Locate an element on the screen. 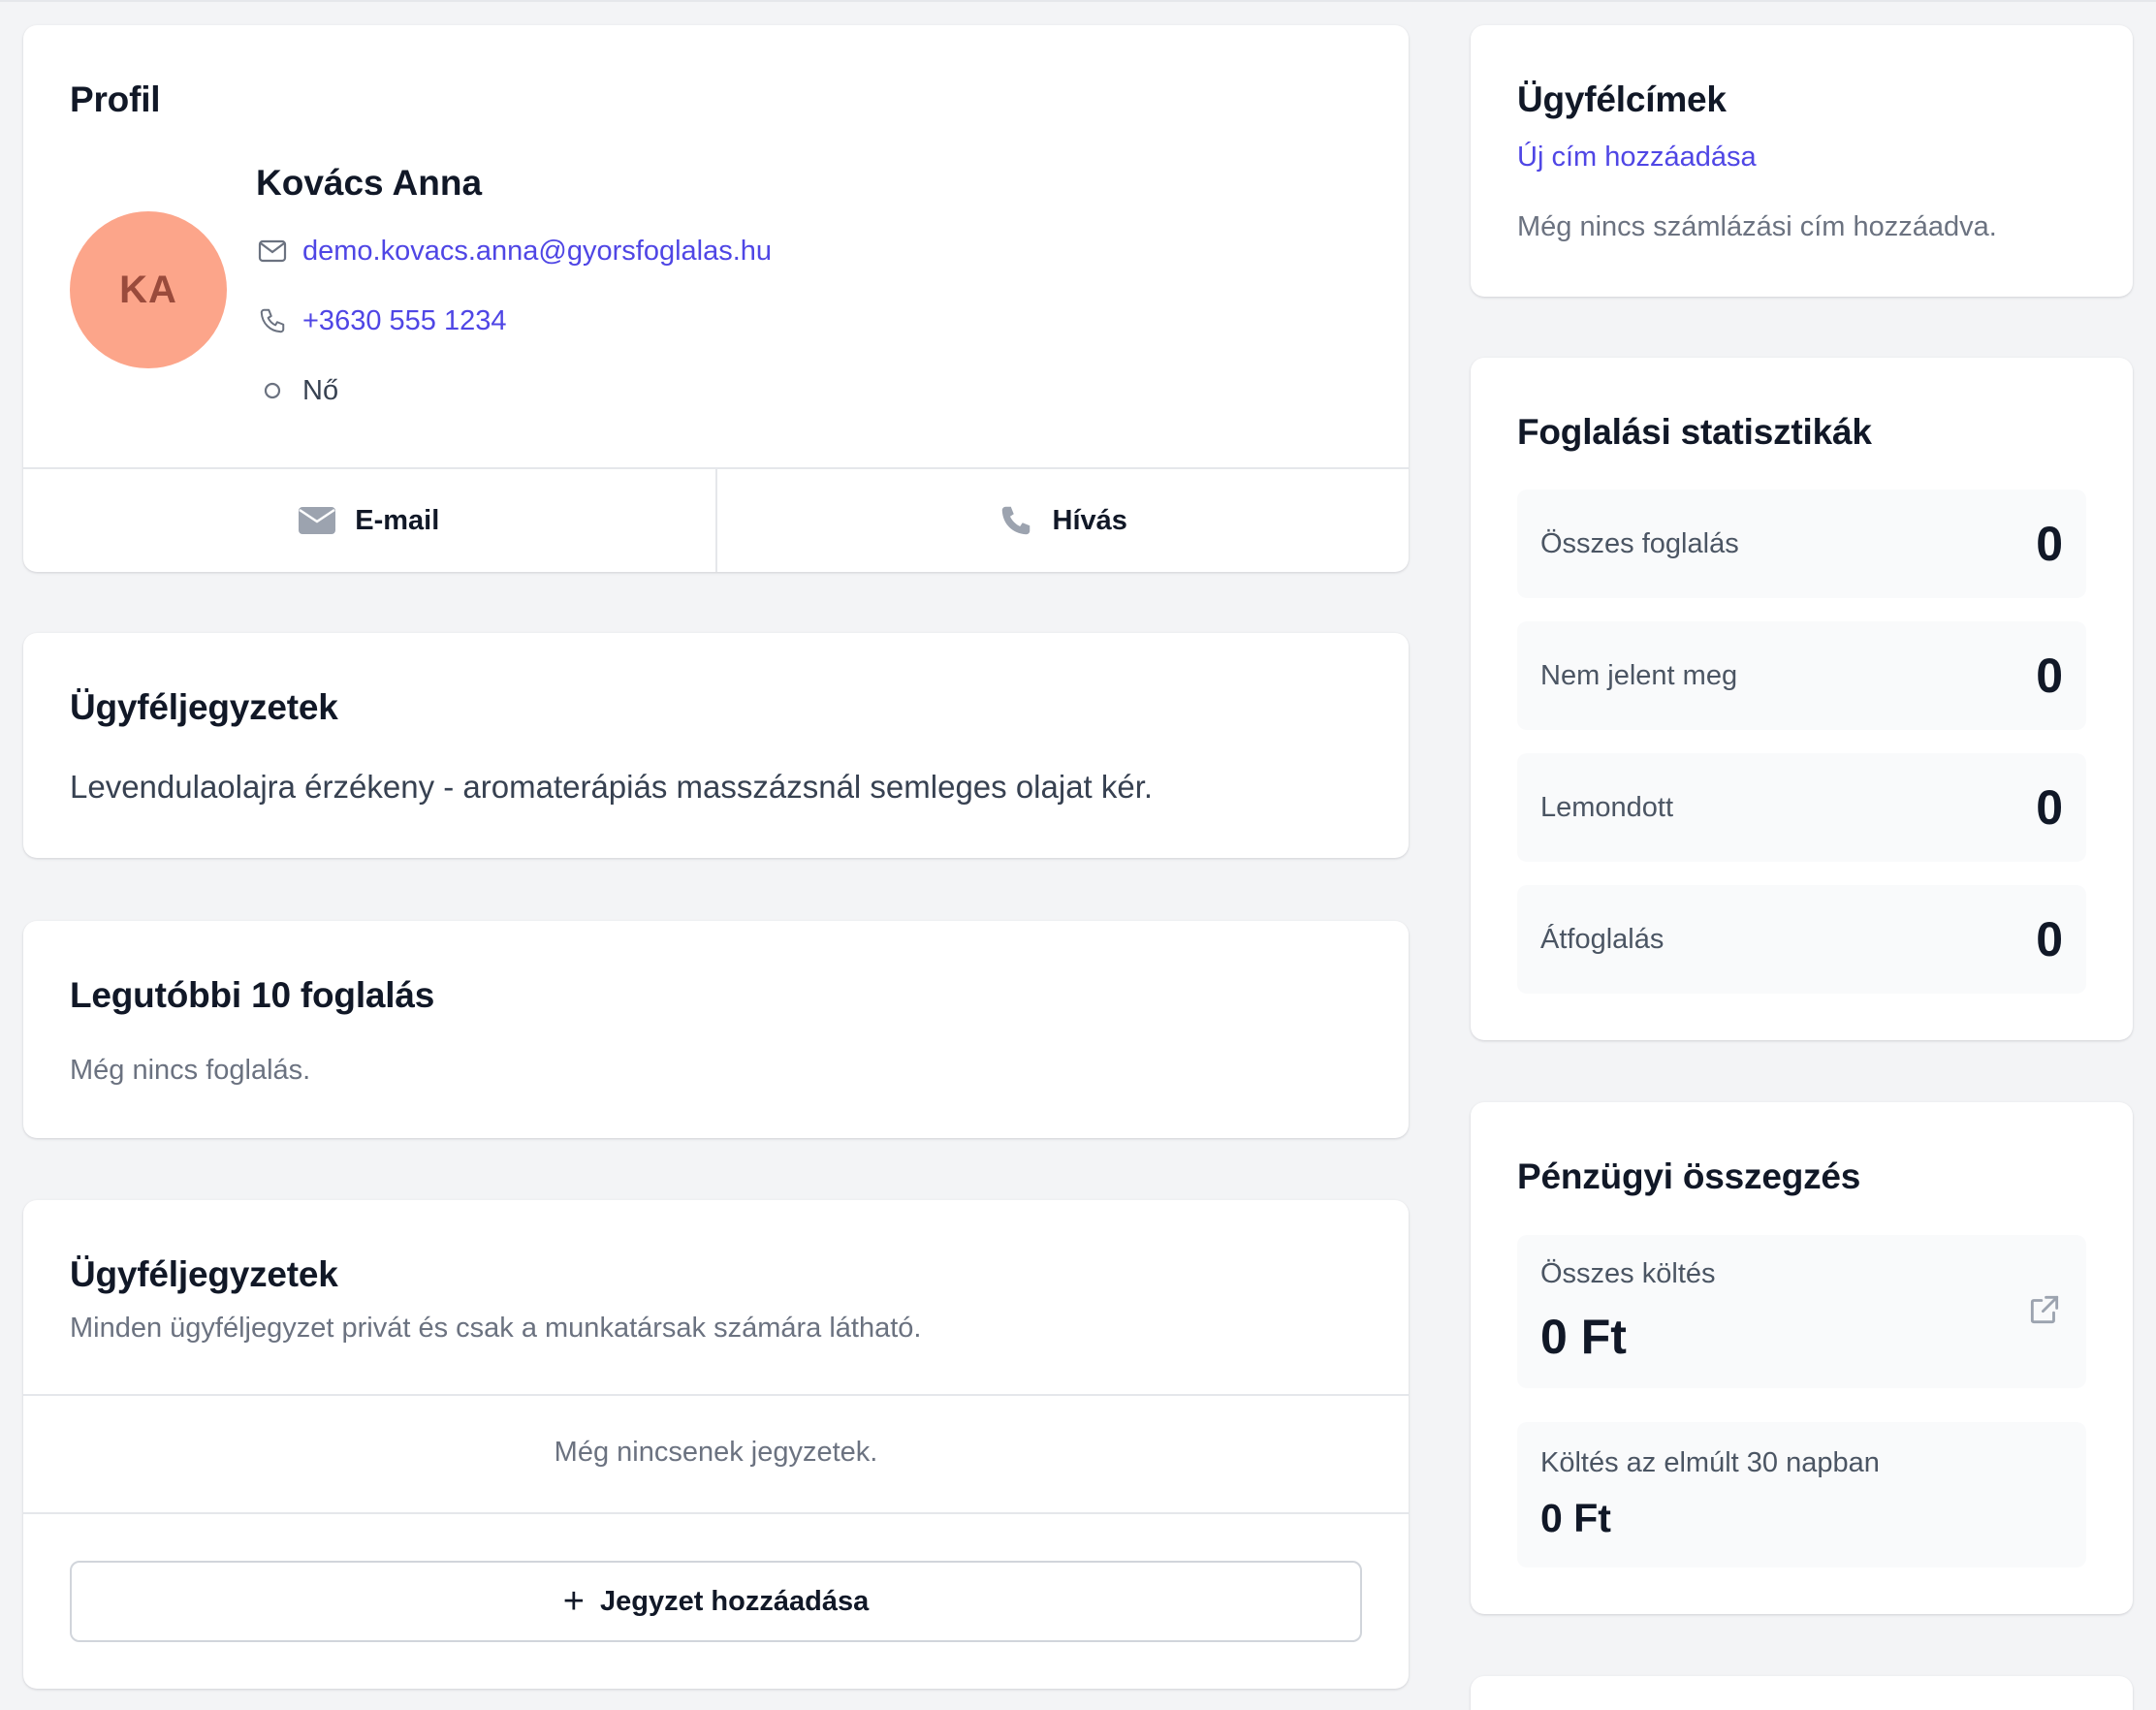 The image size is (2156, 1710). total-spend-value: 0 Ft is located at coordinates (1583, 1337).